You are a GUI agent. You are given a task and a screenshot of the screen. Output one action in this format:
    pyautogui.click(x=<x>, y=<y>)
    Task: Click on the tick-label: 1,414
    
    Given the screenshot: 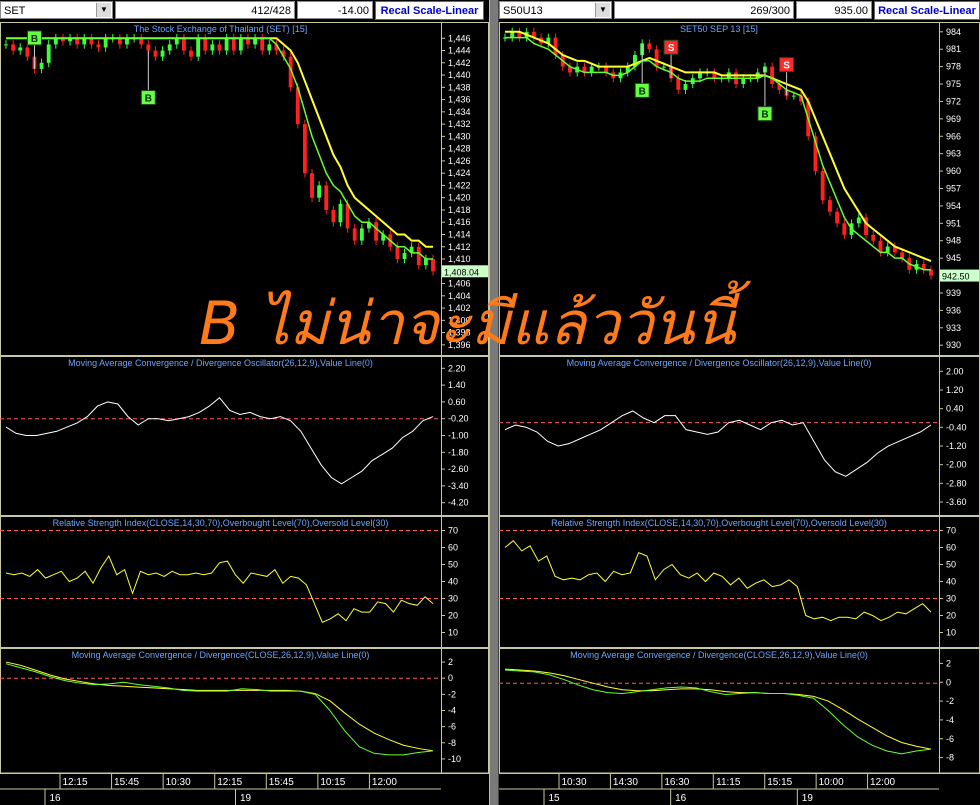 What is the action you would take?
    pyautogui.click(x=459, y=234)
    